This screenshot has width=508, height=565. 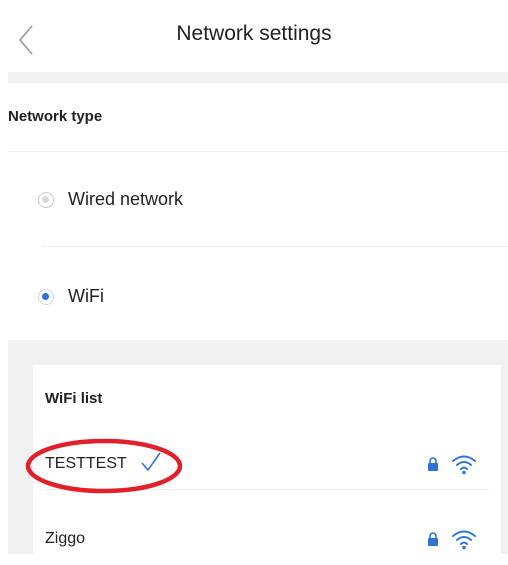 What do you see at coordinates (74, 398) in the screenshot?
I see `wifi-list-heading: WiFi list` at bounding box center [74, 398].